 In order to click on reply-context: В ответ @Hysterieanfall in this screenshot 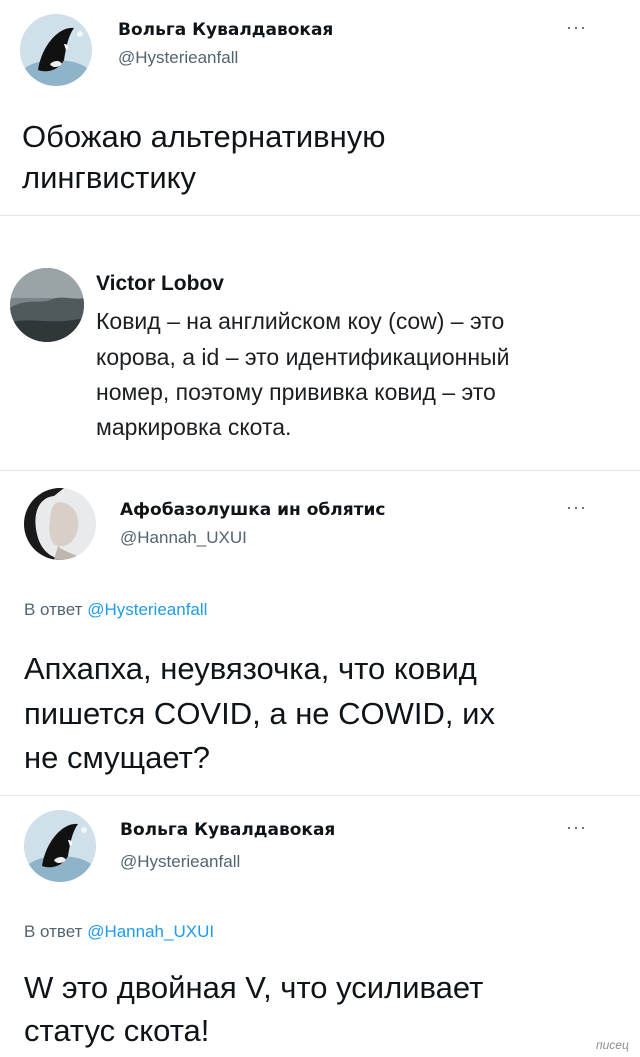, I will do `click(115, 610)`.